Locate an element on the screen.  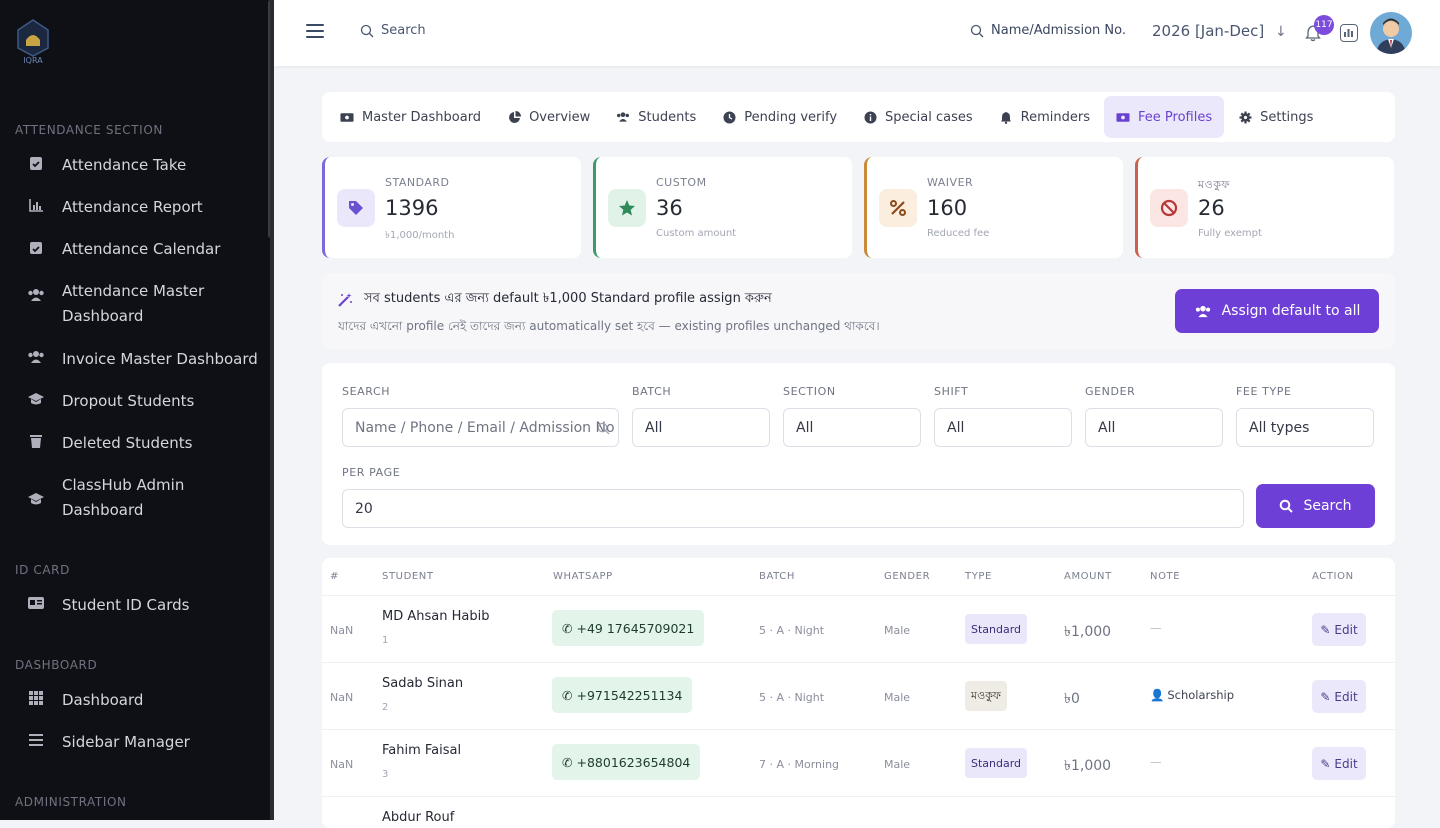
tab-special-cases: Special cases is located at coordinates (918, 117).